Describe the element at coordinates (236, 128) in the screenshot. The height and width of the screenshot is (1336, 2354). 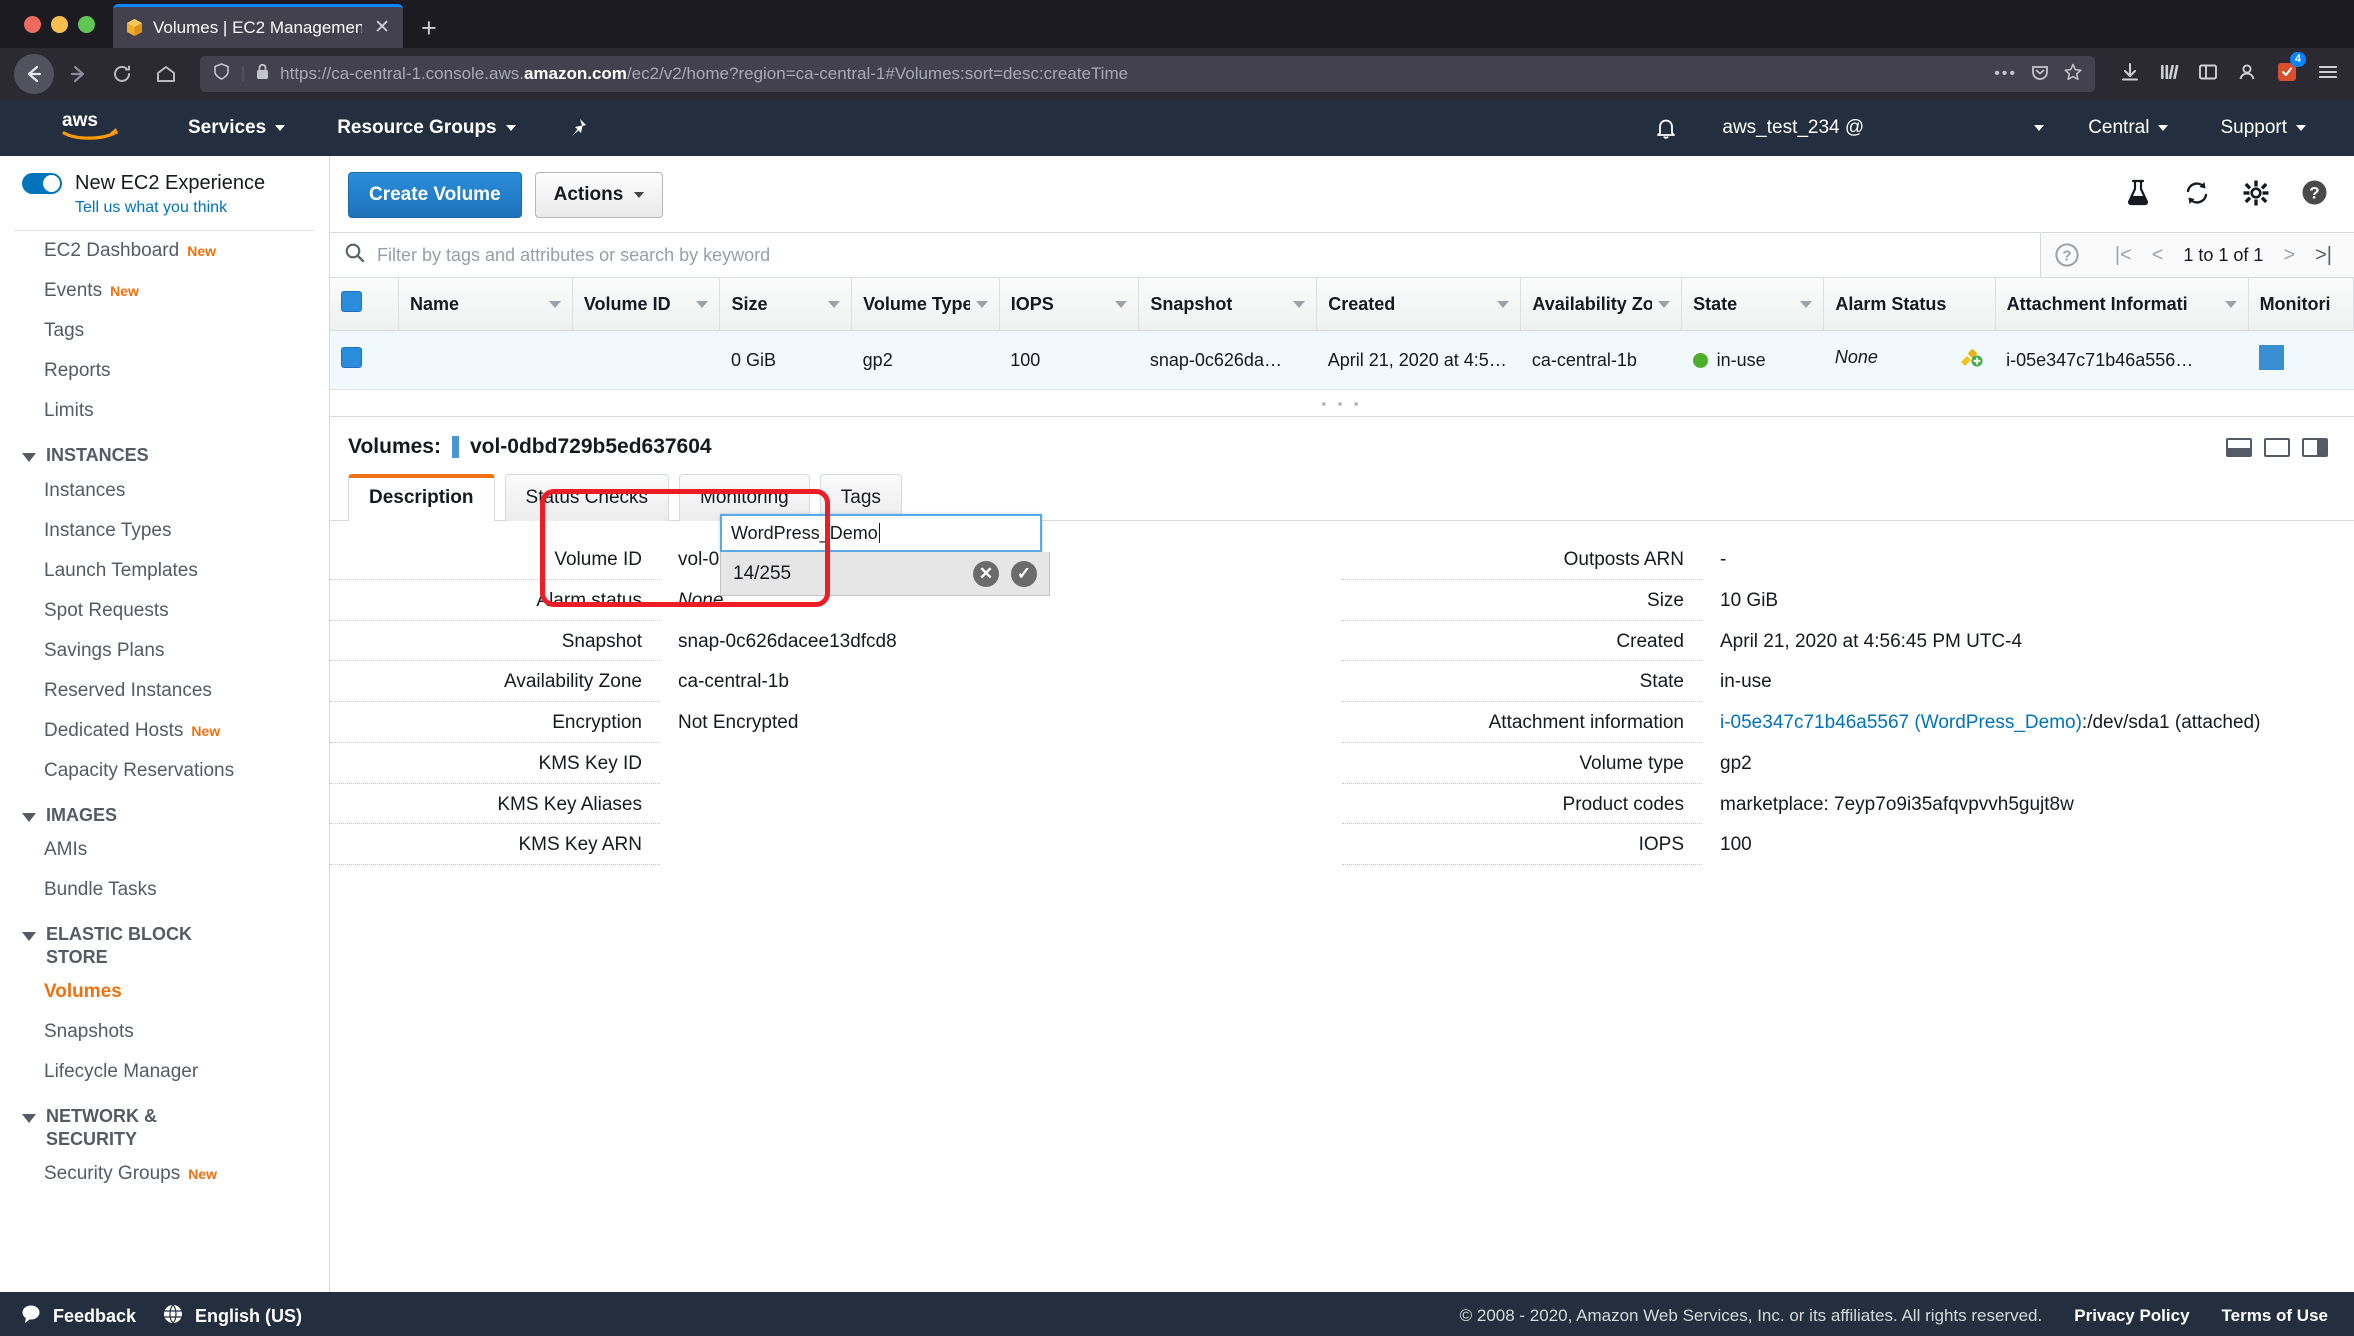
I see `nav-services: Services` at that location.